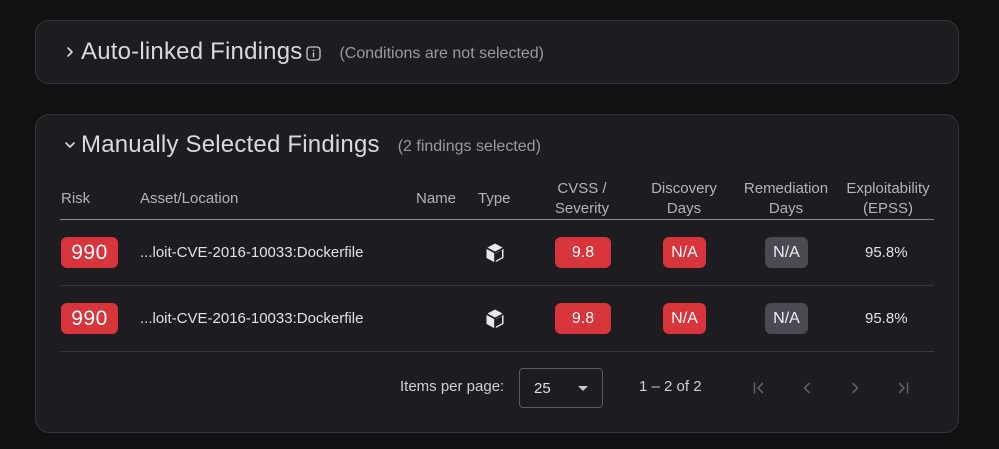 Image resolution: width=999 pixels, height=449 pixels. I want to click on column-header-remediation-line1: Remediation, so click(786, 188).